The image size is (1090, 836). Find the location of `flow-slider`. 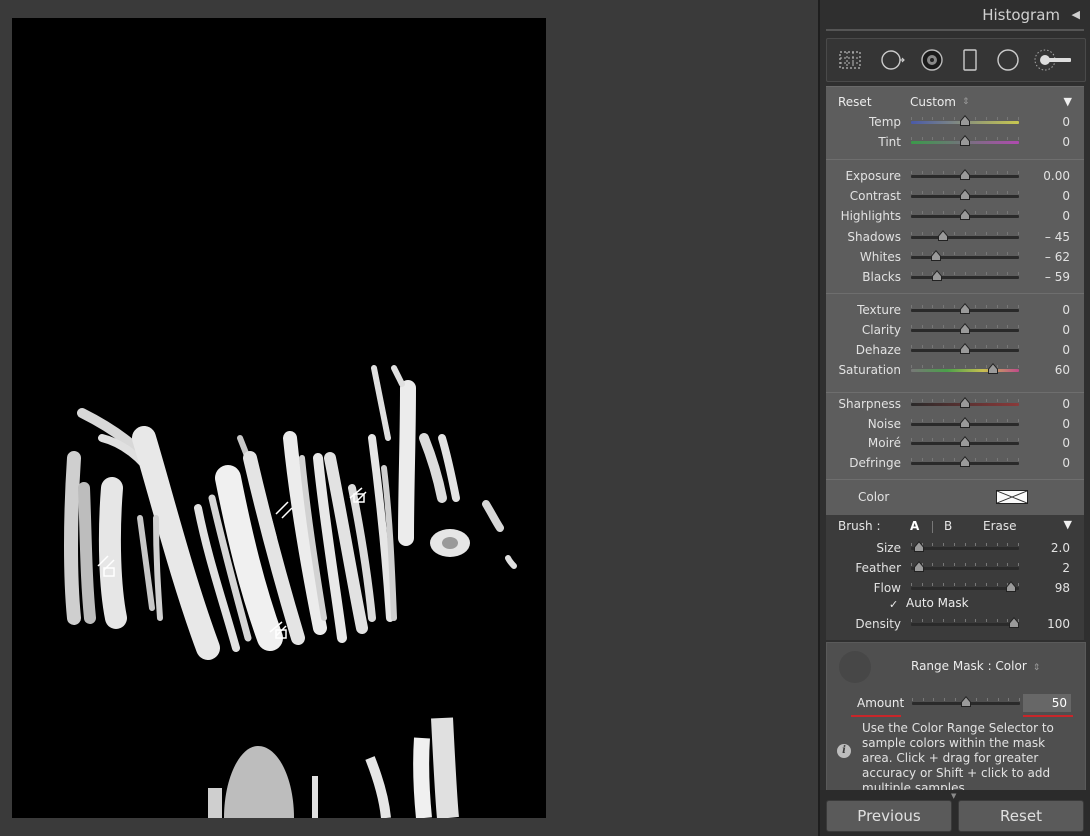

flow-slider is located at coordinates (965, 586).